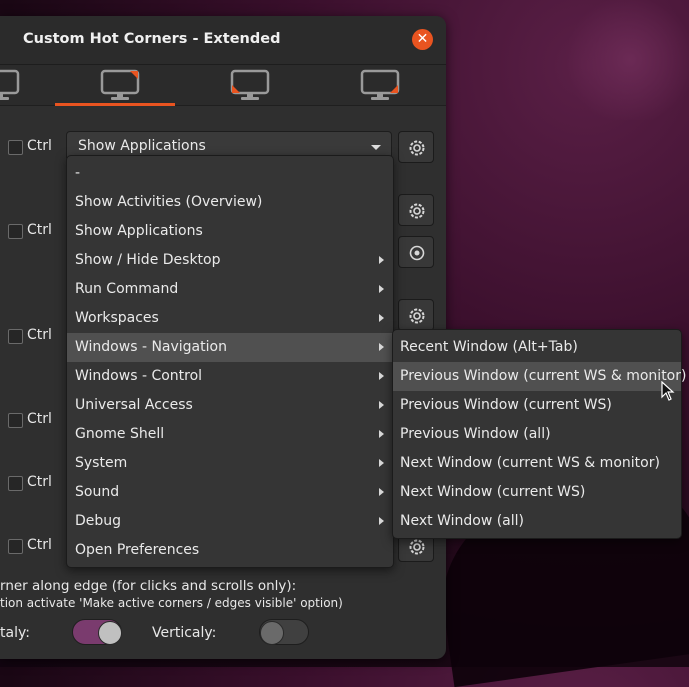  I want to click on menu-item-label: Gnome Shell, so click(120, 434).